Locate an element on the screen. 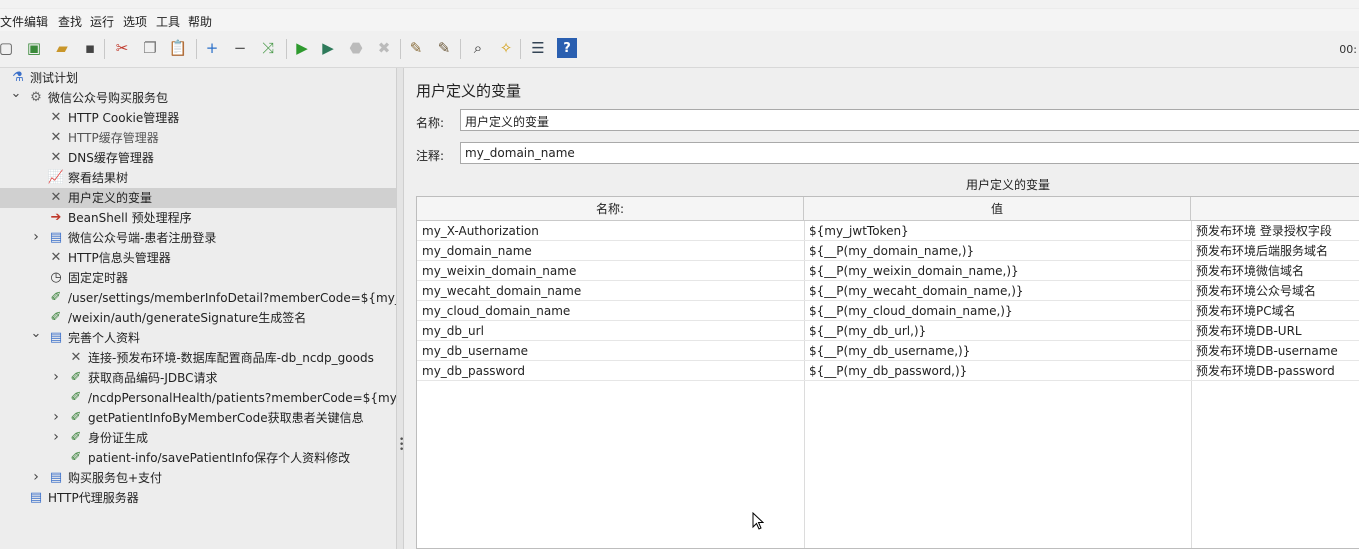 The height and width of the screenshot is (549, 1359). toggle-icon: ⤨ is located at coordinates (268, 48).